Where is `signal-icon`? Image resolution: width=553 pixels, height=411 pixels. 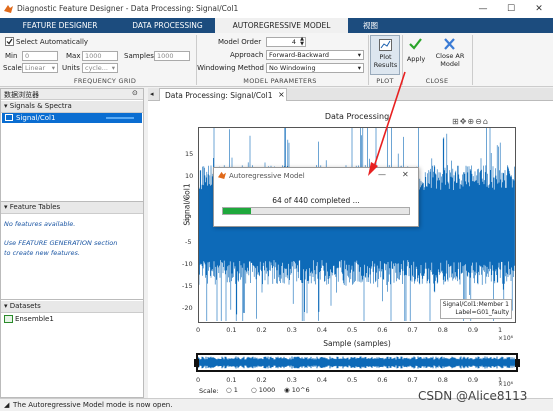 signal-icon is located at coordinates (9, 117).